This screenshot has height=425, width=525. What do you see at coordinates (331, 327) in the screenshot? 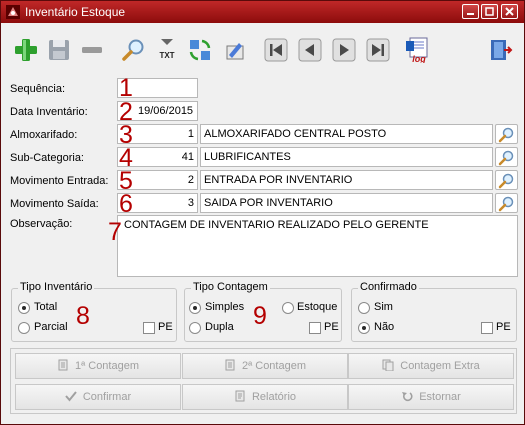
I see `tipo-contagem-pe-label: PE` at bounding box center [331, 327].